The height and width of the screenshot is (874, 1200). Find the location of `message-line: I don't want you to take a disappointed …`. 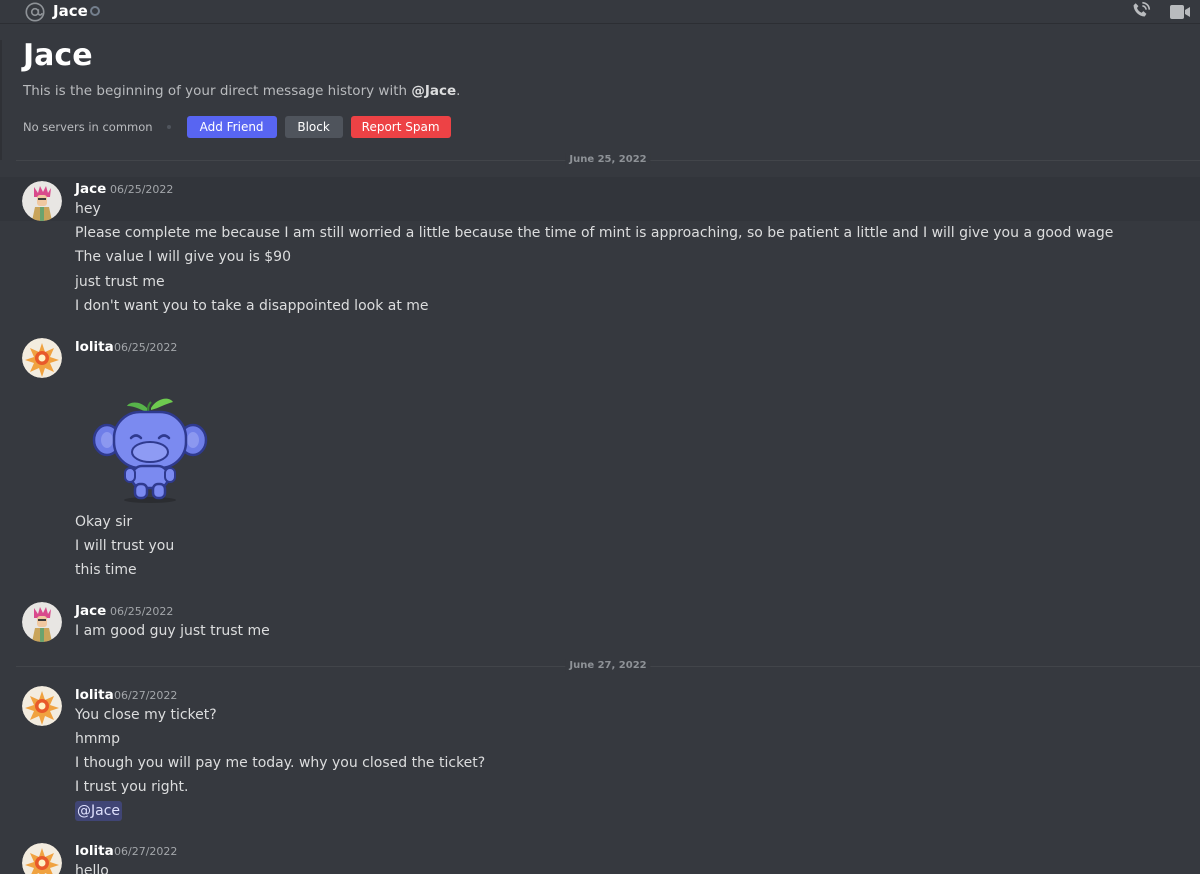

message-line: I don't want you to take a disappointed … is located at coordinates (252, 306).